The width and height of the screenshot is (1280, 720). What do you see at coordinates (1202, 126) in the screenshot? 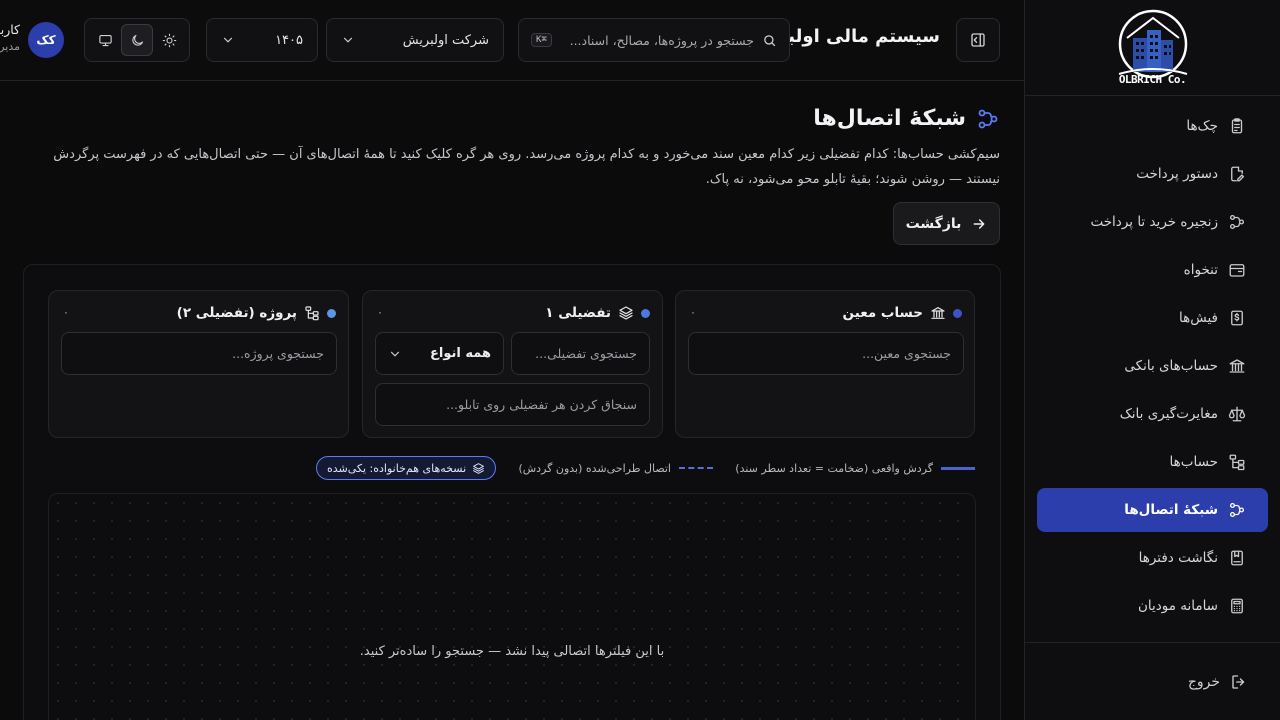
I see `sidebar-item-label: چک‌ها` at bounding box center [1202, 126].